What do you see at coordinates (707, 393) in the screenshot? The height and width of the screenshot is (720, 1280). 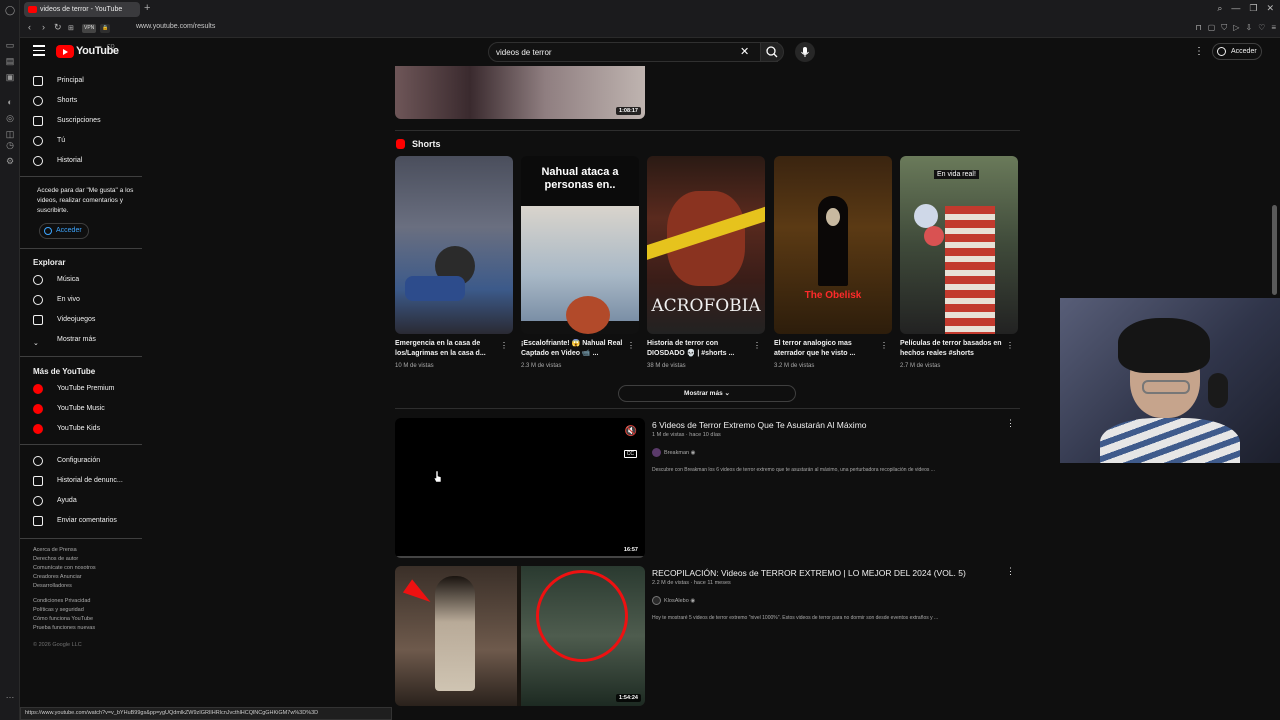 I see `show-more-button: Mostrar más ⌄` at bounding box center [707, 393].